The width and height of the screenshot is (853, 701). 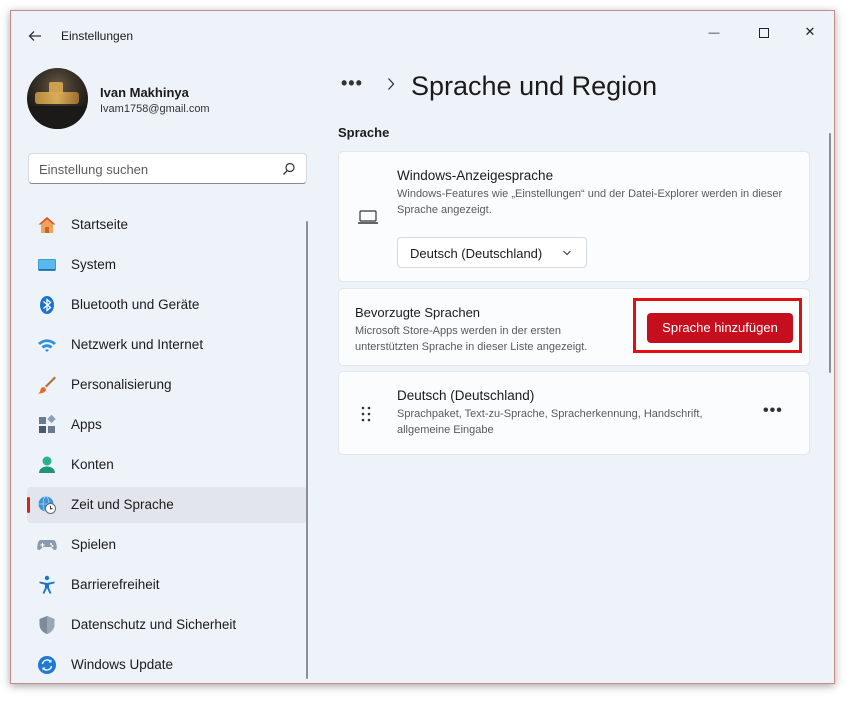 What do you see at coordinates (364, 132) in the screenshot?
I see `section-title: Sprache` at bounding box center [364, 132].